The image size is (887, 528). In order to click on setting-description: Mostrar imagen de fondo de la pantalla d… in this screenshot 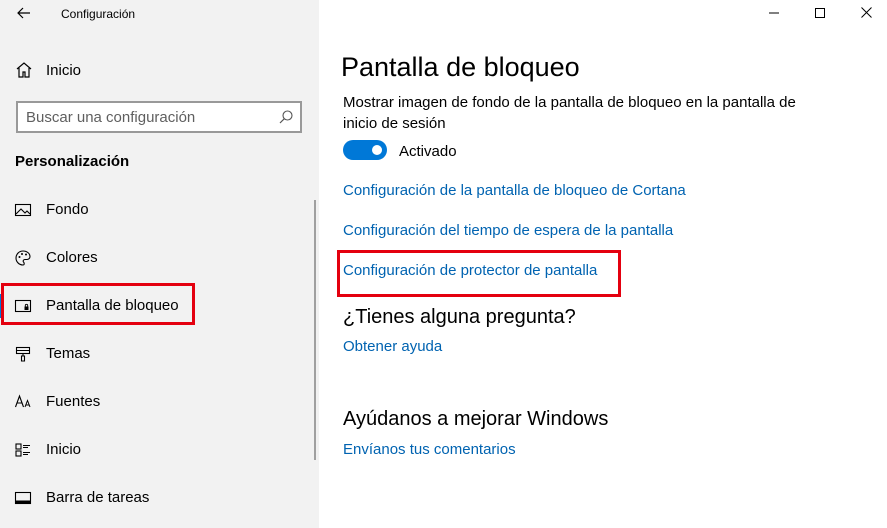, I will do `click(569, 113)`.